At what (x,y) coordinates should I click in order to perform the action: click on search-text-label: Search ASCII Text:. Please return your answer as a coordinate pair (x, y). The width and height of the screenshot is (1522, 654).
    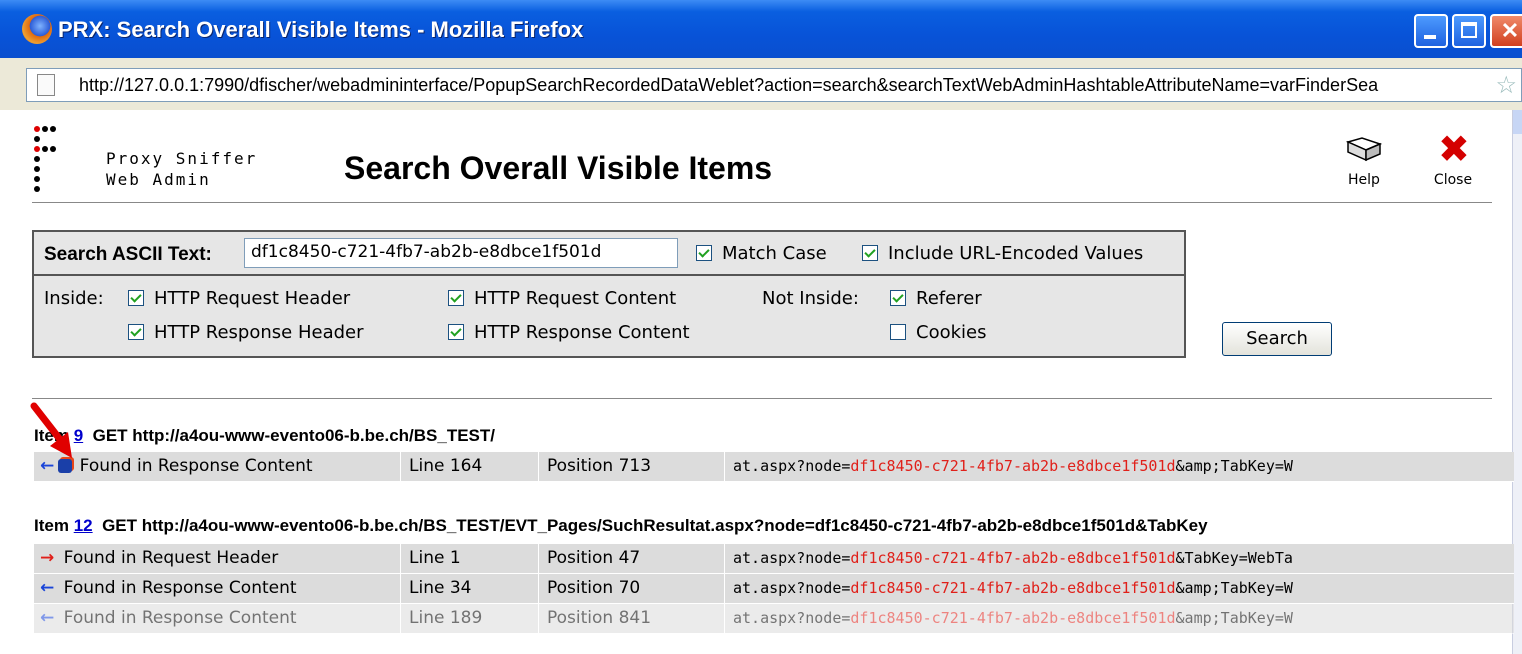
    Looking at the image, I should click on (128, 254).